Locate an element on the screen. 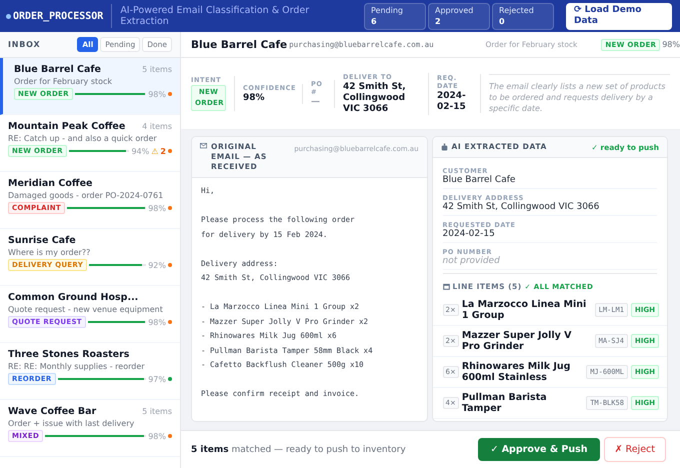 The image size is (680, 468). stat-value: 6 is located at coordinates (374, 21).